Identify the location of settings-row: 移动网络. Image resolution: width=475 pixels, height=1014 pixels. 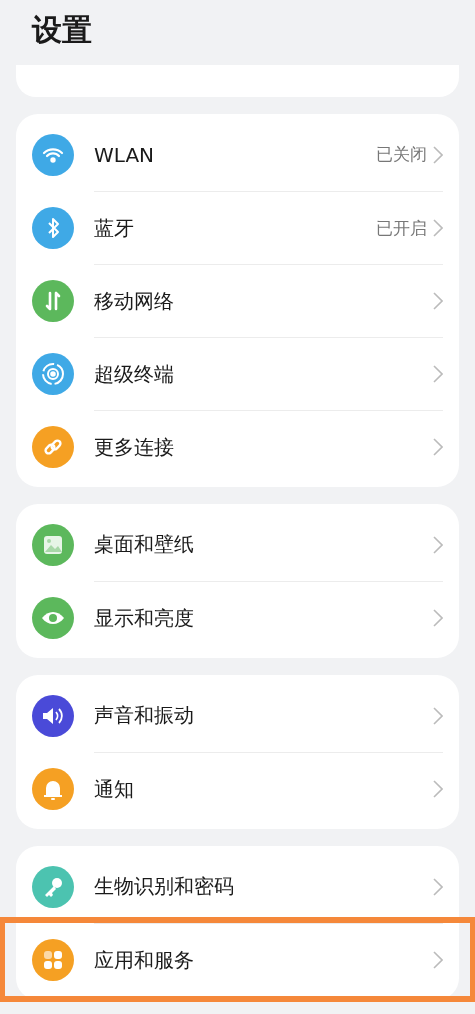
(237, 300).